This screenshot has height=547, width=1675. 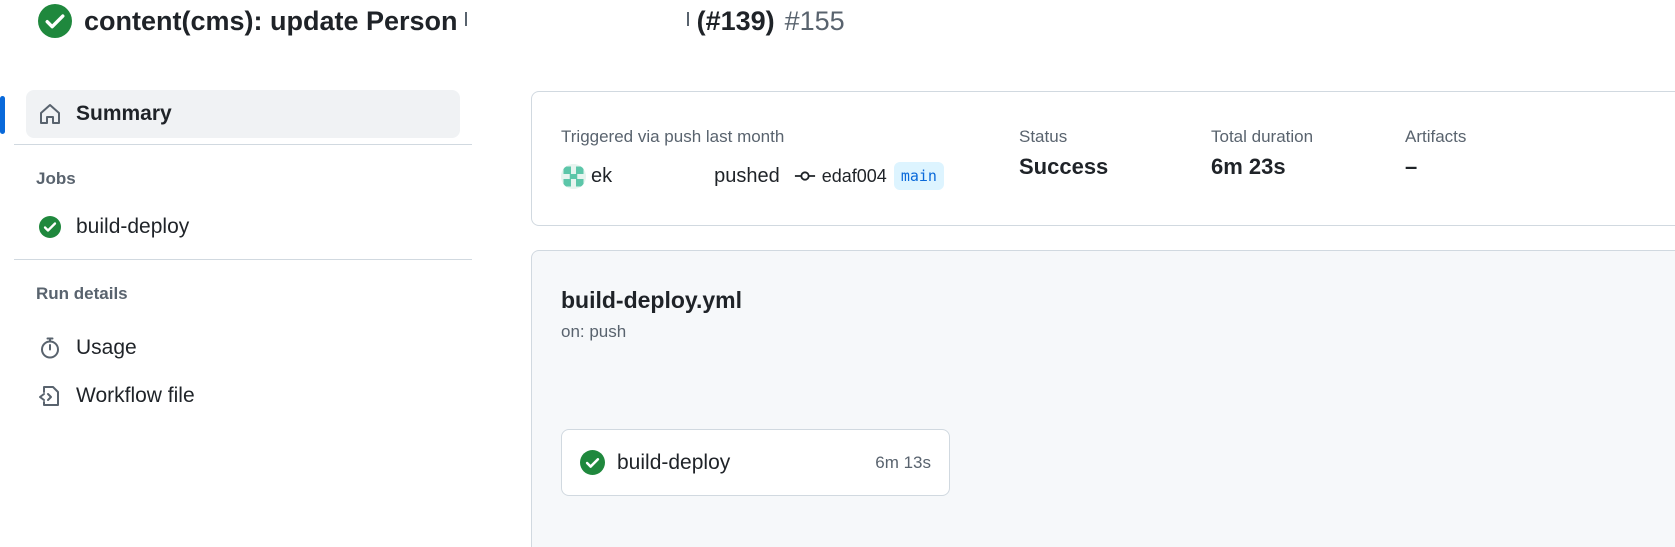 I want to click on active-indicator, so click(x=2, y=115).